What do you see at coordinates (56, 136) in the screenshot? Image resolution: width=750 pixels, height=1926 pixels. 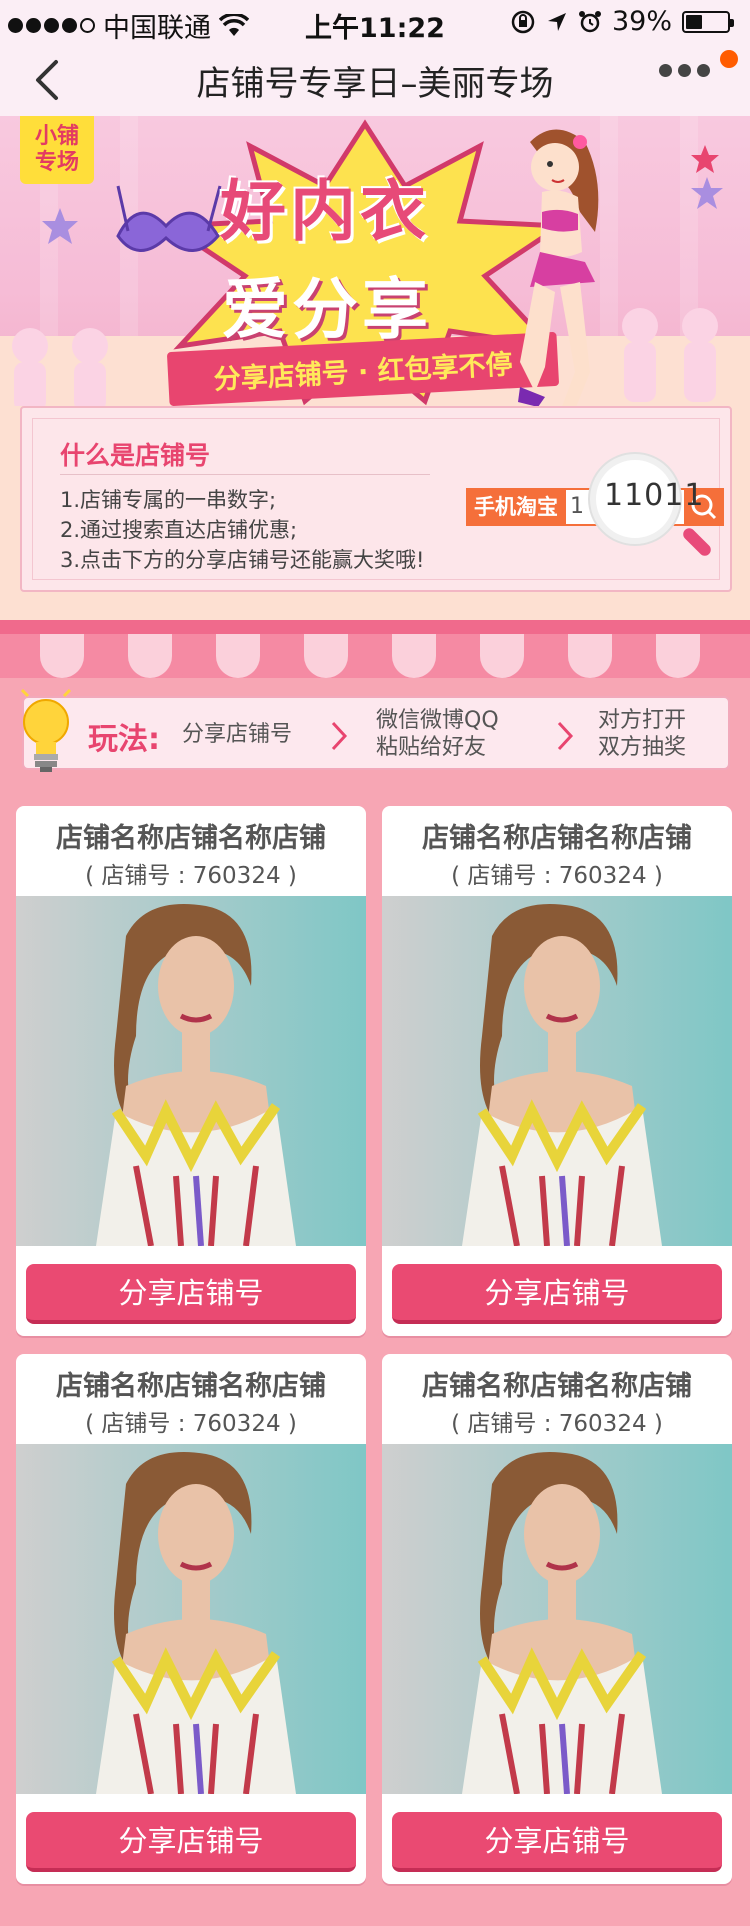 I see `tag-line1: 小铺` at bounding box center [56, 136].